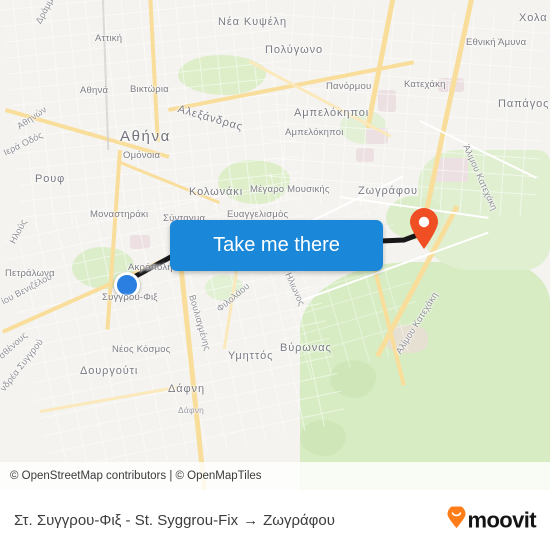  I want to click on origin-marker, so click(127, 285).